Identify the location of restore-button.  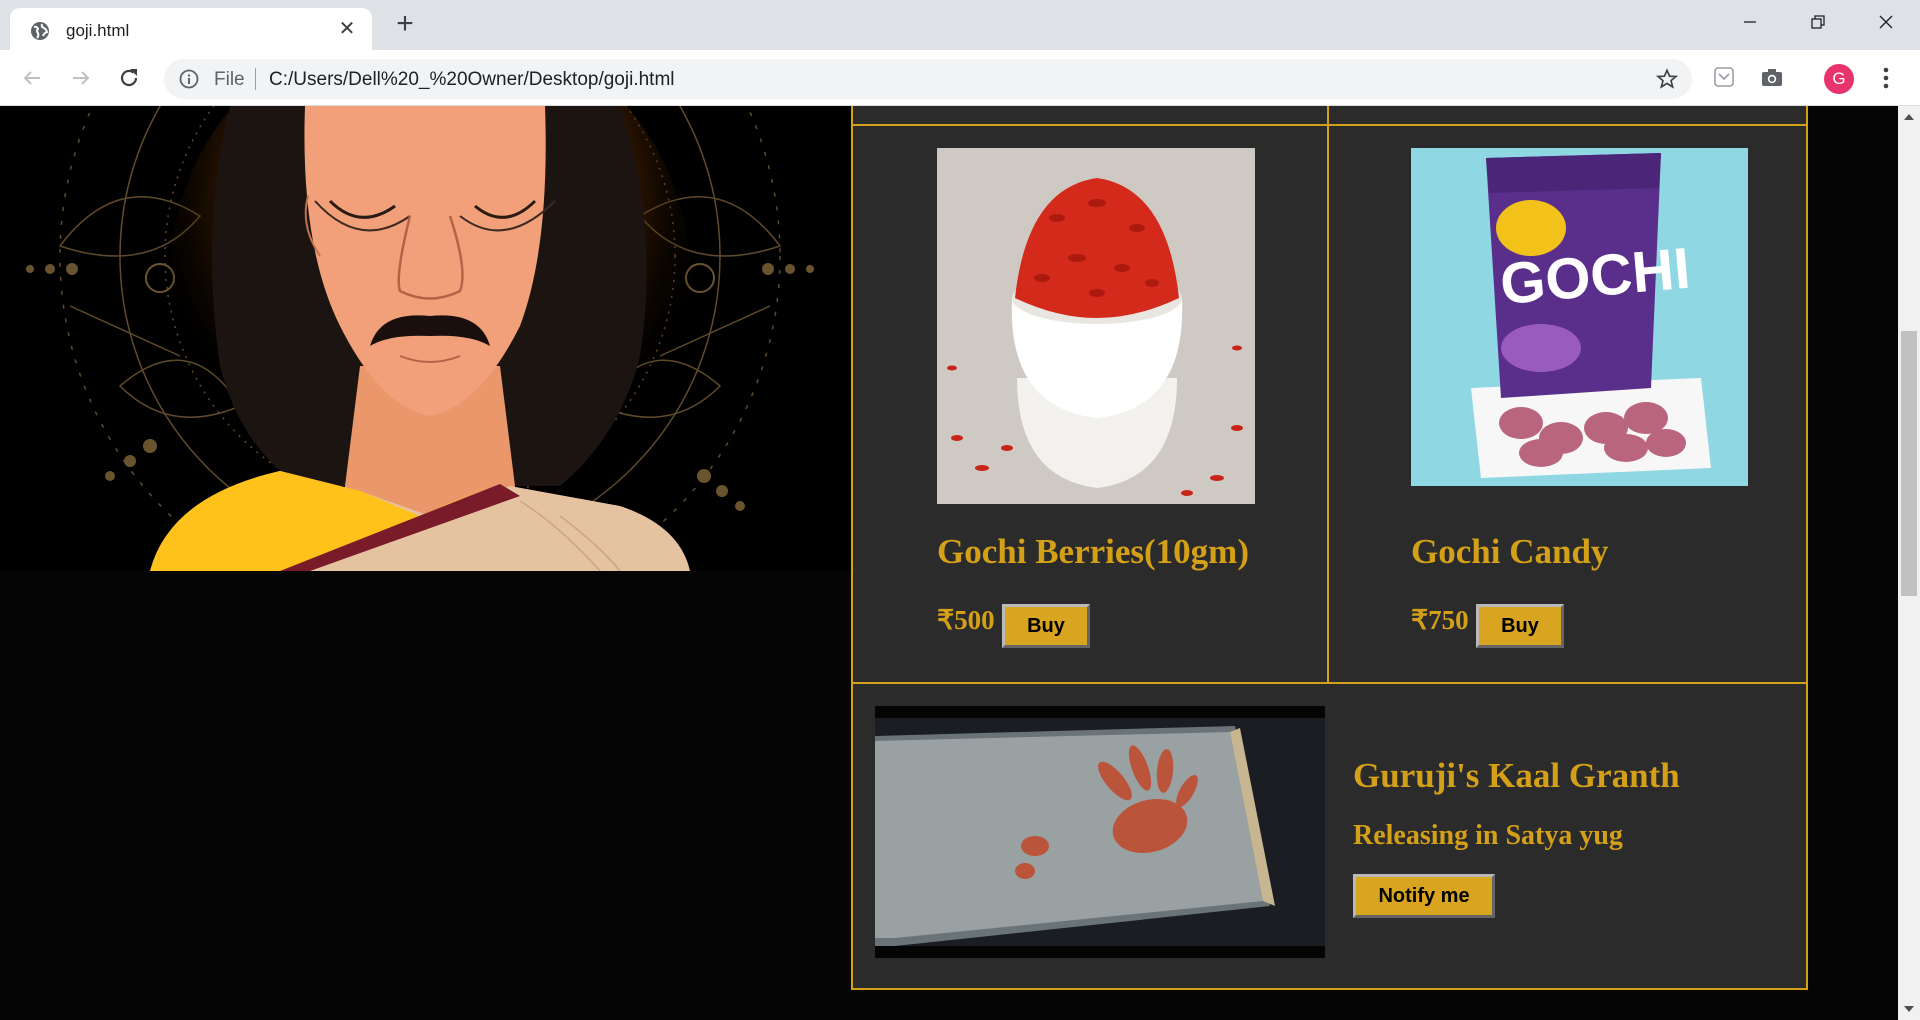
(1818, 22).